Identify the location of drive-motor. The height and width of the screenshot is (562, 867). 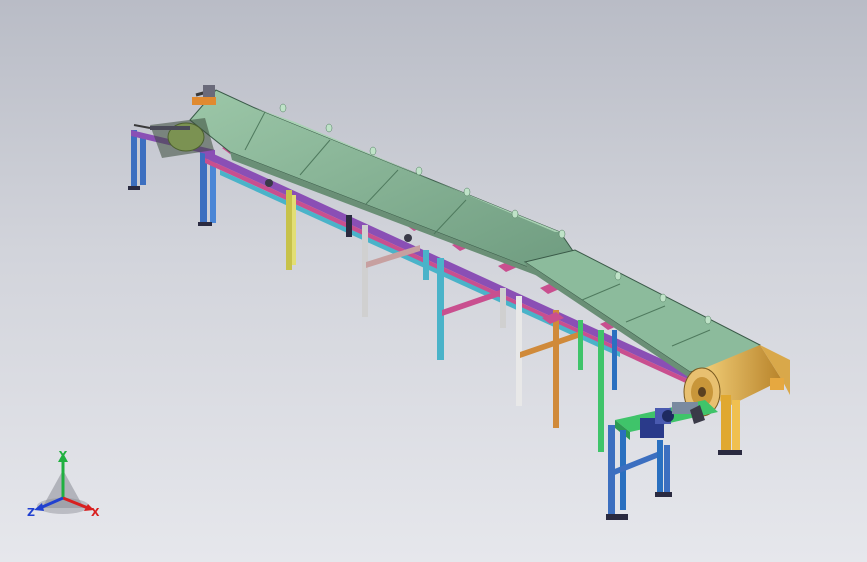
(666, 420).